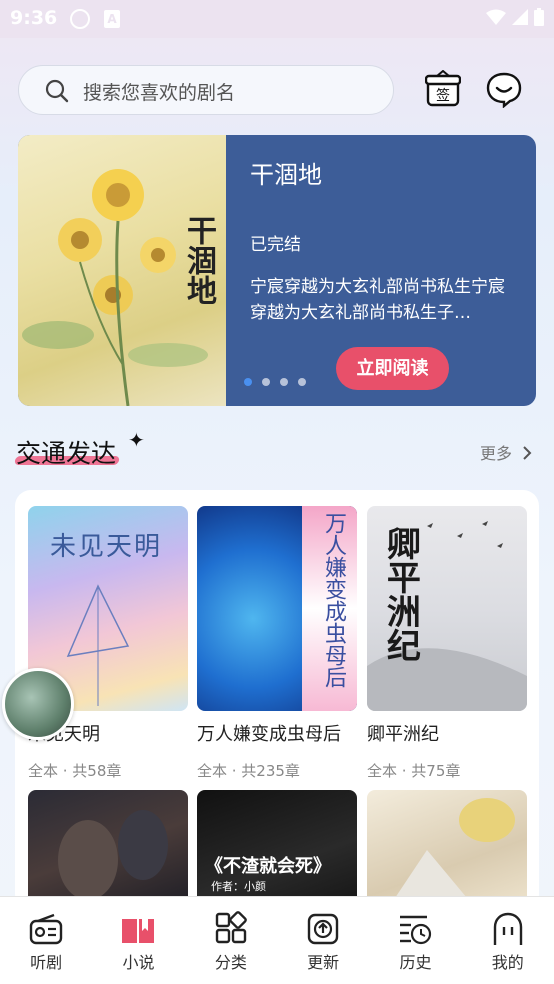  I want to click on notification-icon: A, so click(112, 19).